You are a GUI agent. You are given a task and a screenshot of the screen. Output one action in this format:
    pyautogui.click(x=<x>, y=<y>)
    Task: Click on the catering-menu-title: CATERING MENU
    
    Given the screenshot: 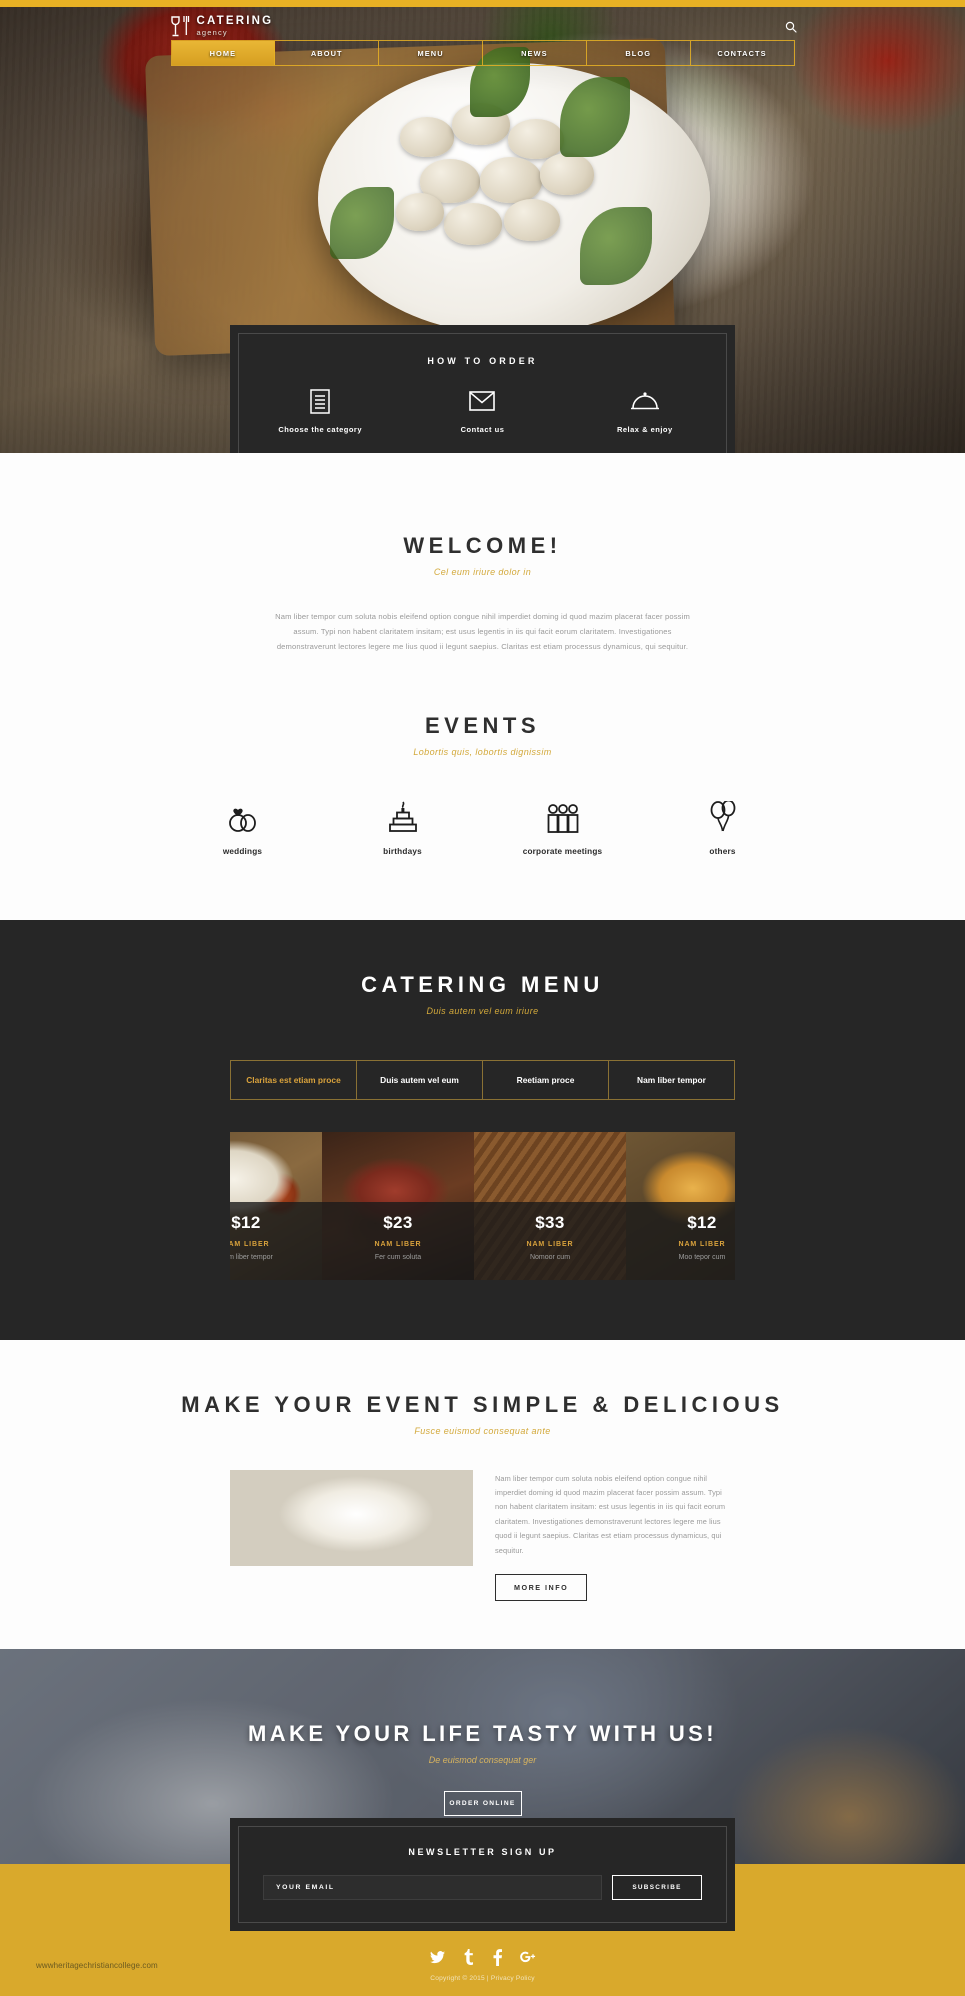 What is the action you would take?
    pyautogui.click(x=482, y=984)
    